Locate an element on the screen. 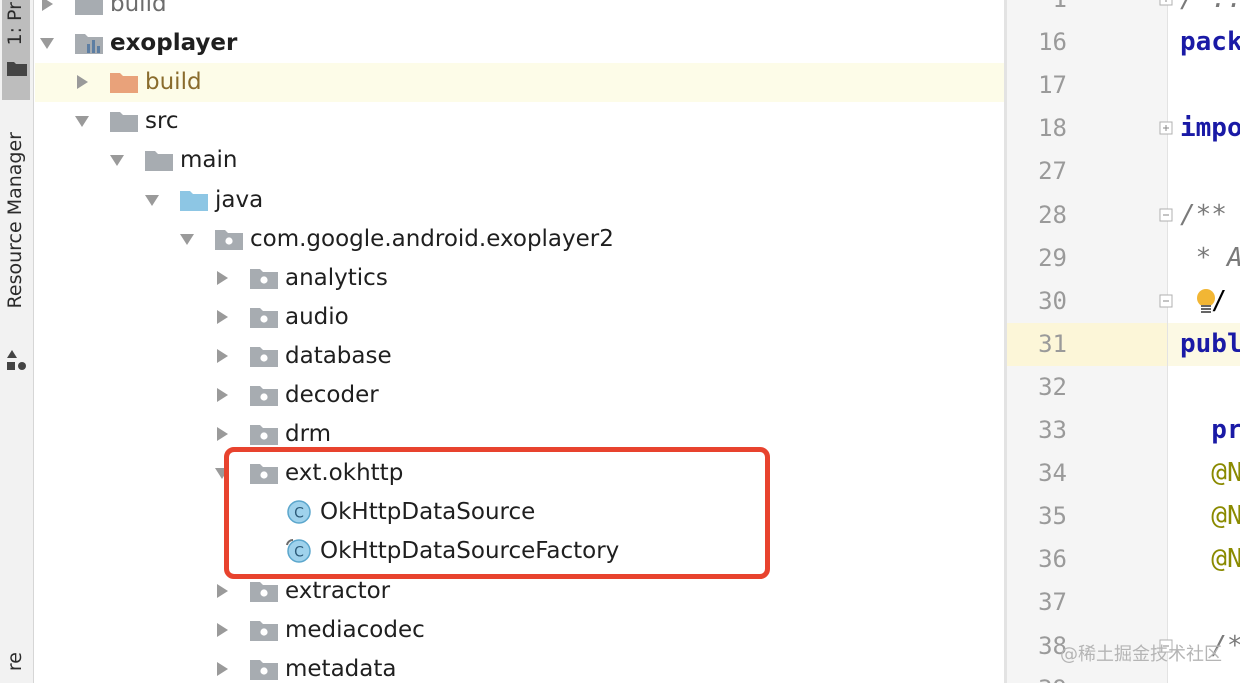  tree-row-label: build is located at coordinates (173, 82).